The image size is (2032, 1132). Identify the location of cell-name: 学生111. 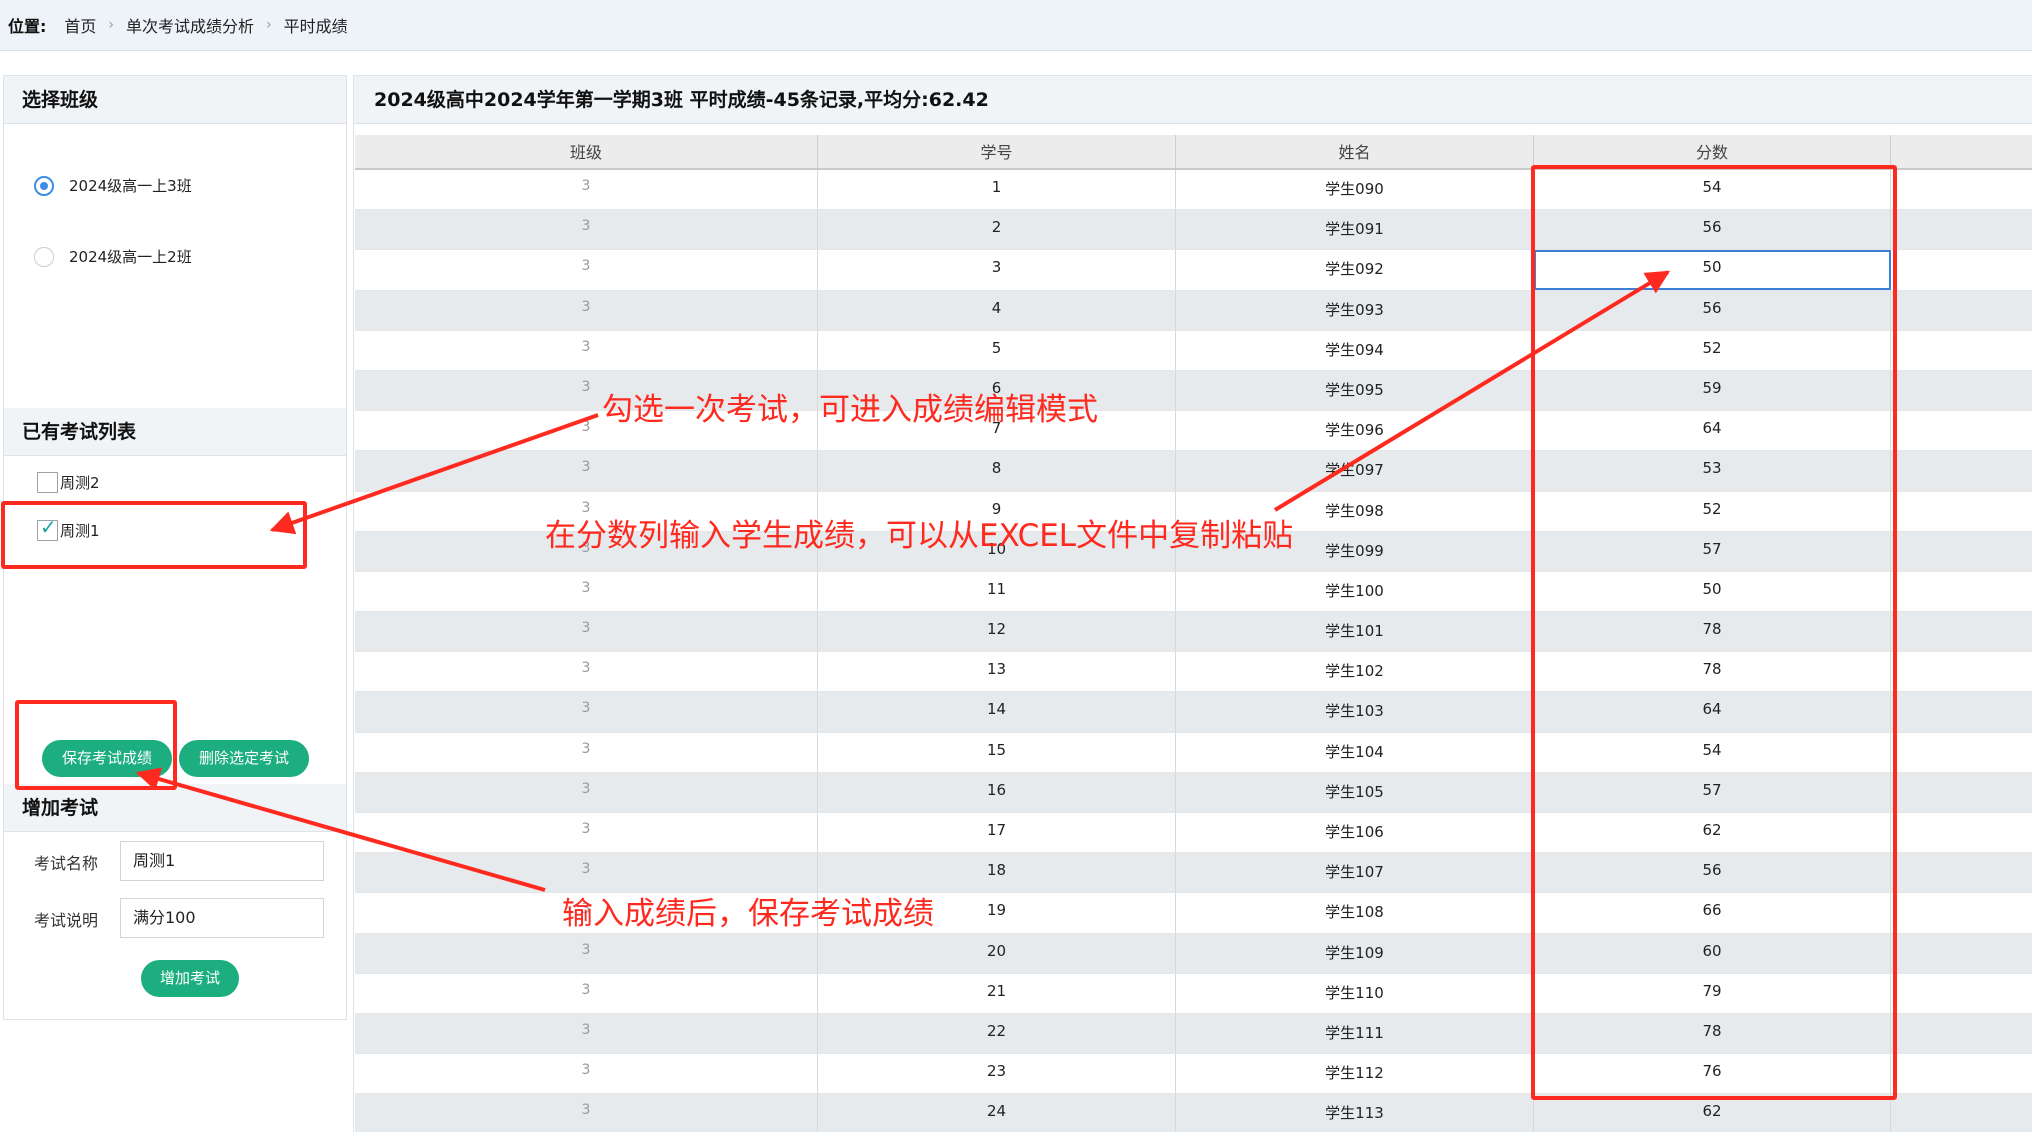
(1355, 1033).